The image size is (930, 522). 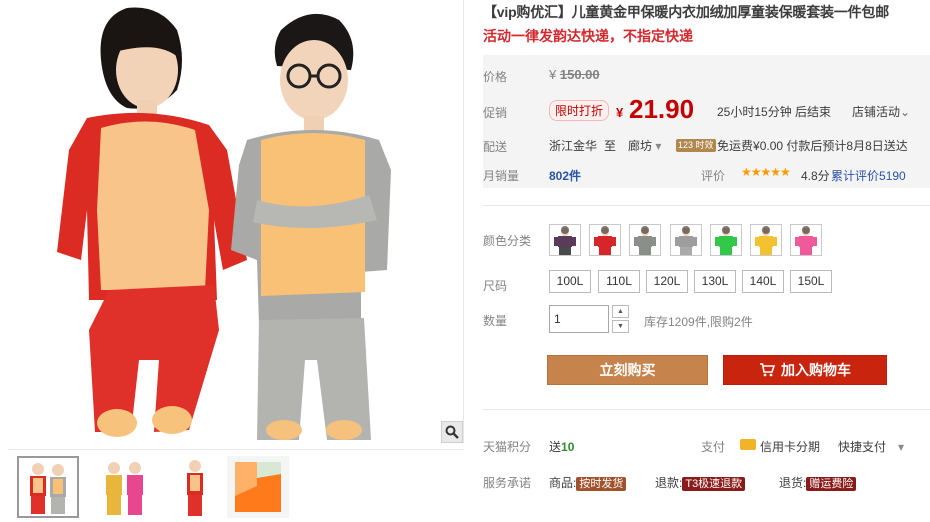 What do you see at coordinates (573, 146) in the screenshot?
I see `ship-from: 浙江金华` at bounding box center [573, 146].